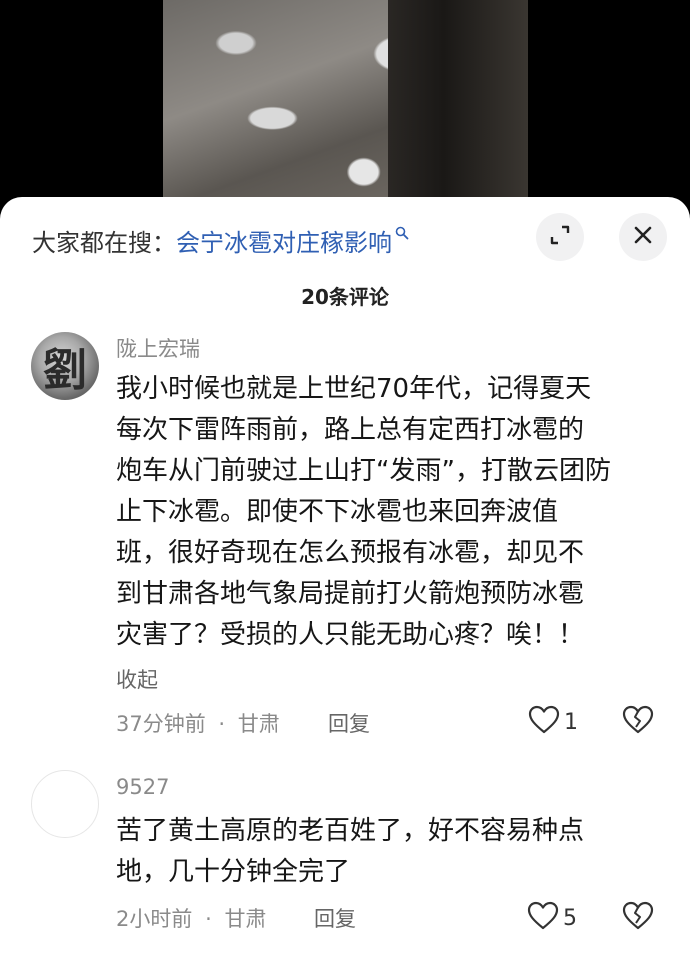 The height and width of the screenshot is (955, 690). I want to click on close-button, so click(643, 237).